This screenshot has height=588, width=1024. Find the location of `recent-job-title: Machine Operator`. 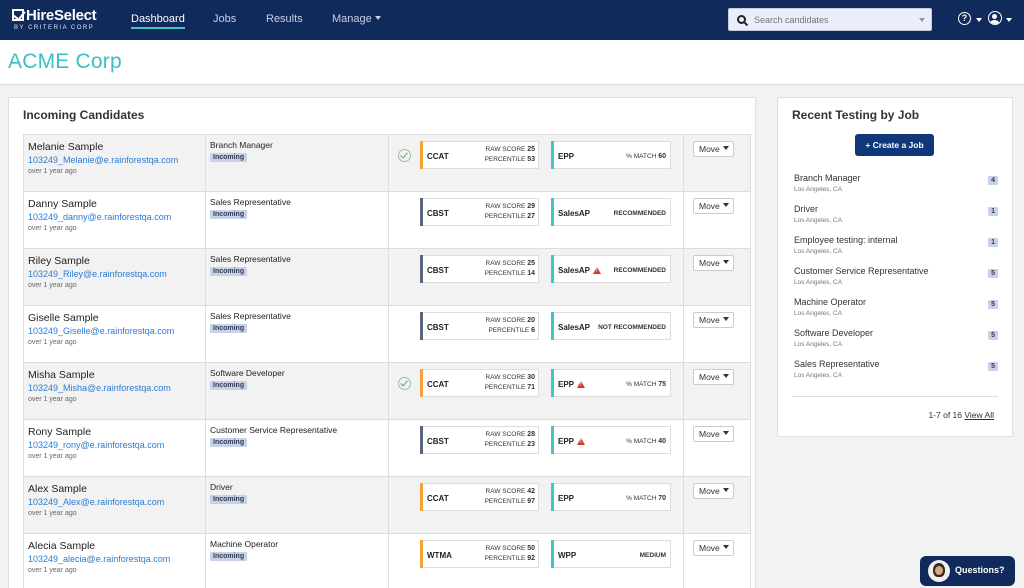

recent-job-title: Machine Operator is located at coordinates (896, 302).